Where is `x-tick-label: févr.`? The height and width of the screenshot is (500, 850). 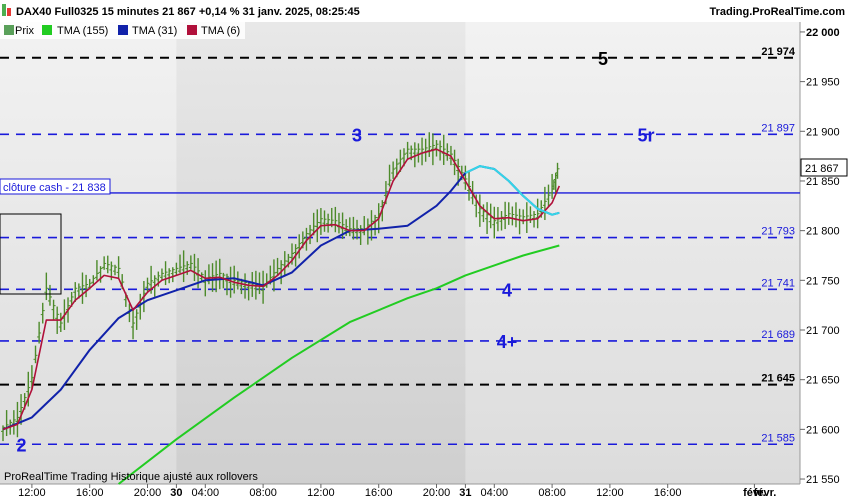
x-tick-label: févr. is located at coordinates (765, 493).